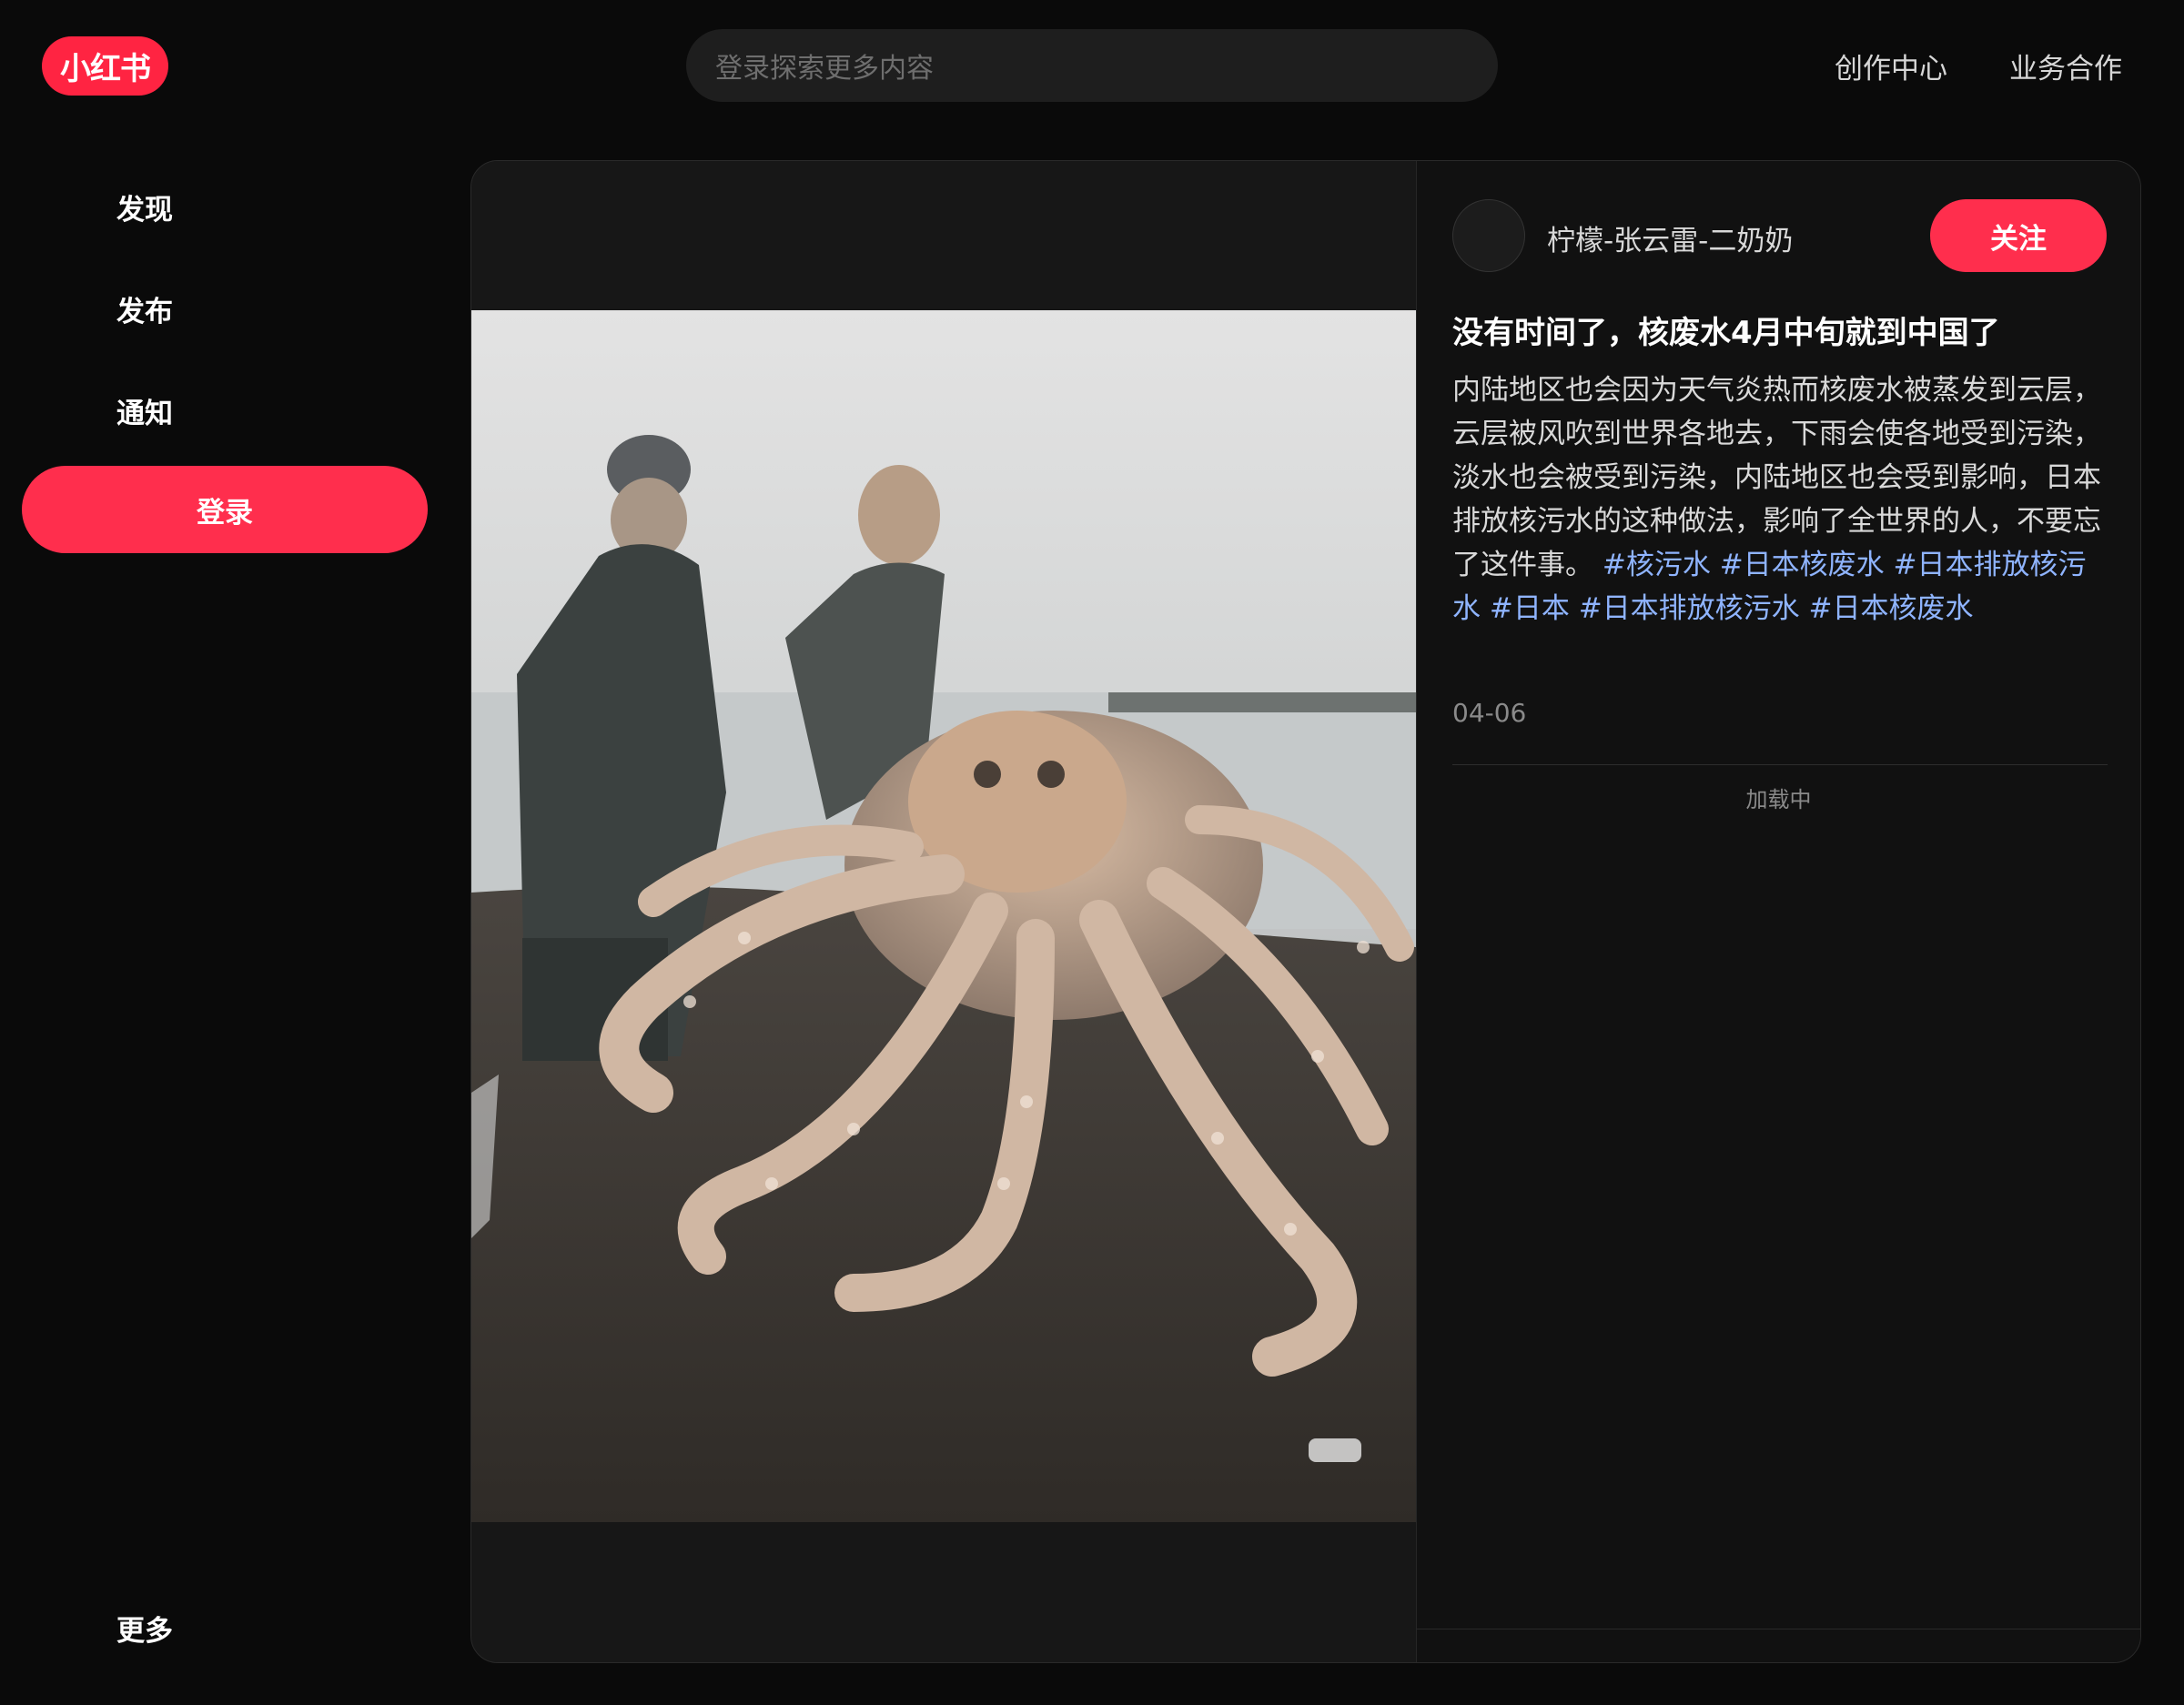  What do you see at coordinates (1891, 66) in the screenshot?
I see `creator-center-link: 创作中心` at bounding box center [1891, 66].